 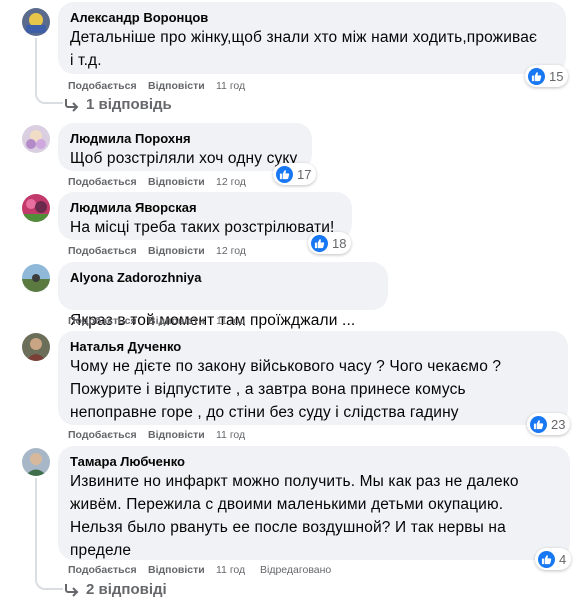 I want to click on reaction-summary: 4, so click(x=553, y=559).